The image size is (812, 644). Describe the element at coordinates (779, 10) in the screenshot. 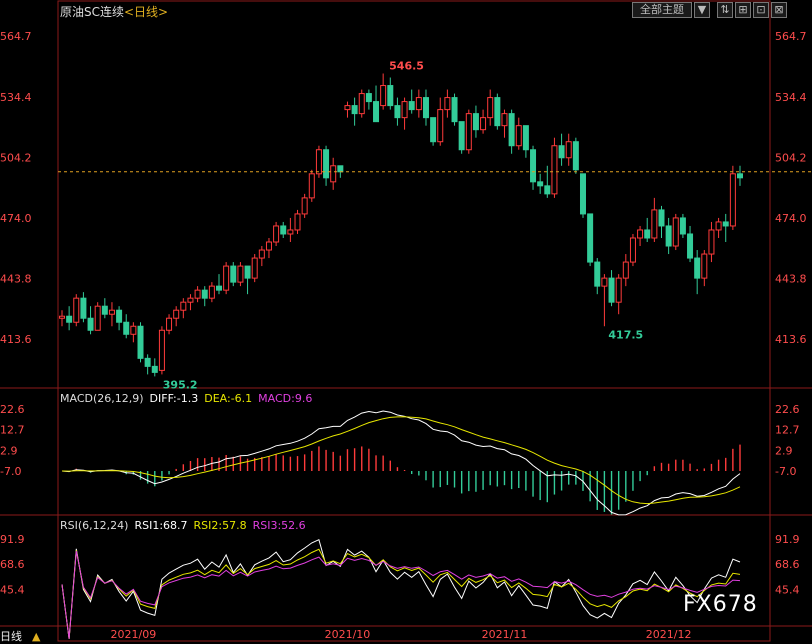

I see `close-icon: ⊠` at that location.